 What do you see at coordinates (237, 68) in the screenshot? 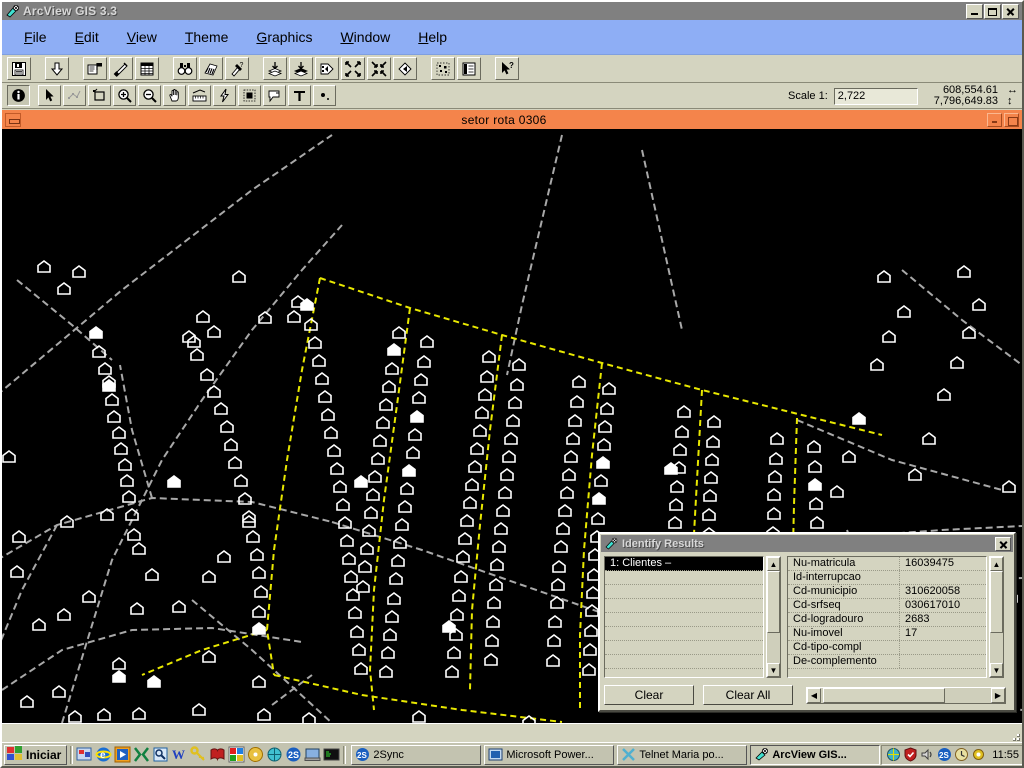
I see `query-builder-icon: ?` at bounding box center [237, 68].